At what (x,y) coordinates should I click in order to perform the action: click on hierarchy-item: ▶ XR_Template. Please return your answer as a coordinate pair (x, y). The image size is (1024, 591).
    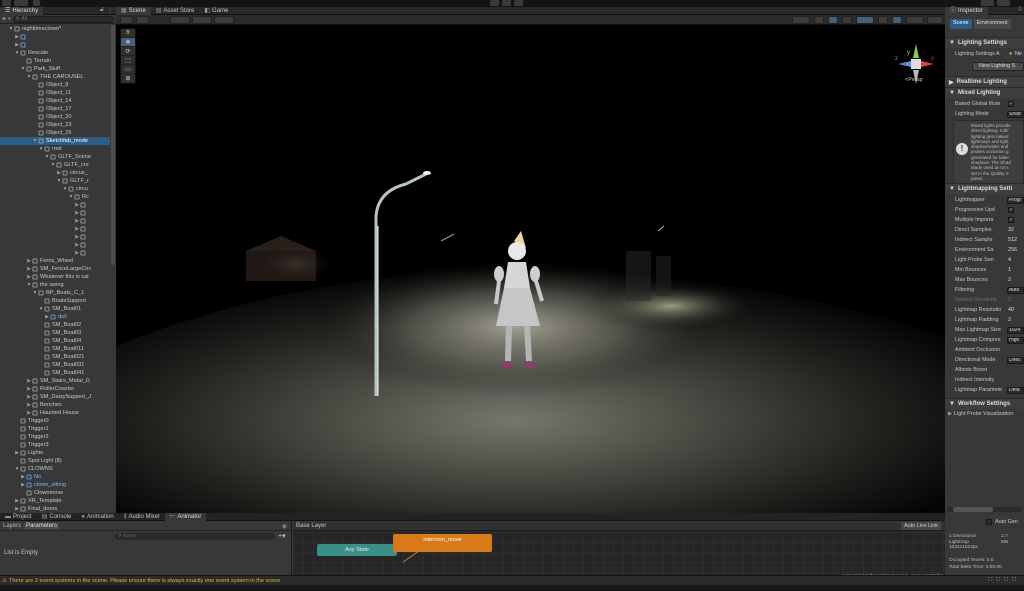
    Looking at the image, I should click on (55, 501).